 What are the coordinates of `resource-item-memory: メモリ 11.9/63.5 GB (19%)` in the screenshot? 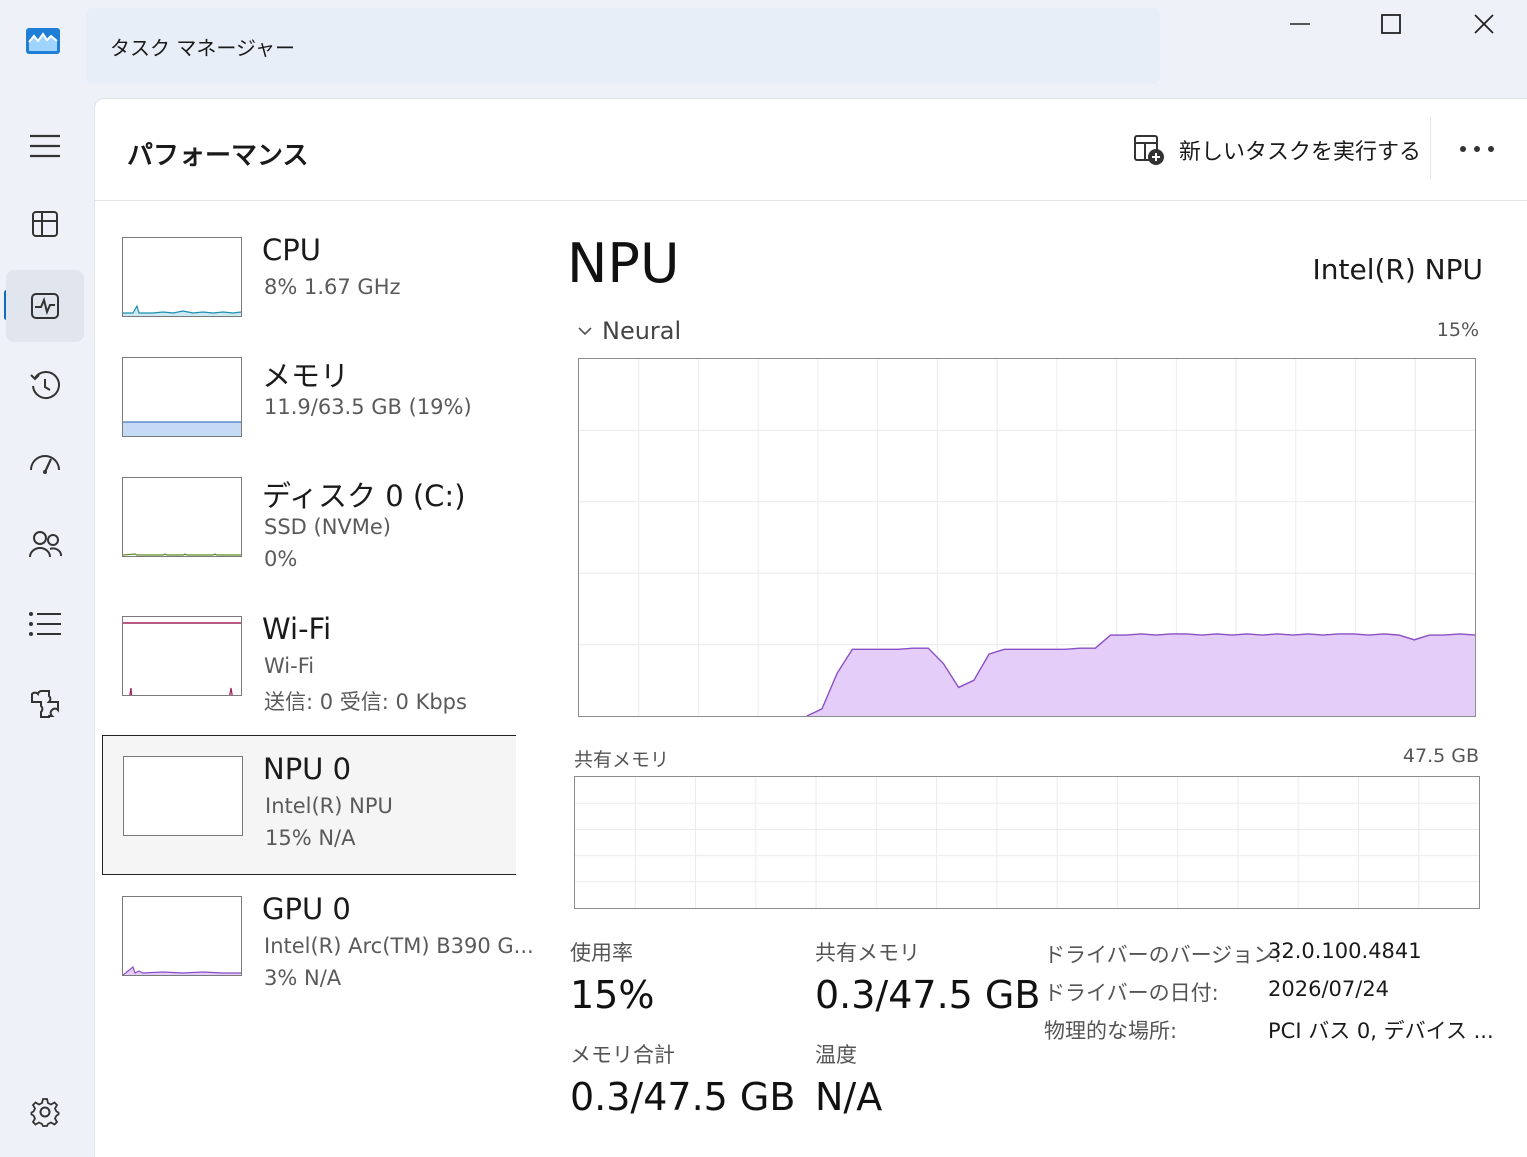 It's located at (309, 407).